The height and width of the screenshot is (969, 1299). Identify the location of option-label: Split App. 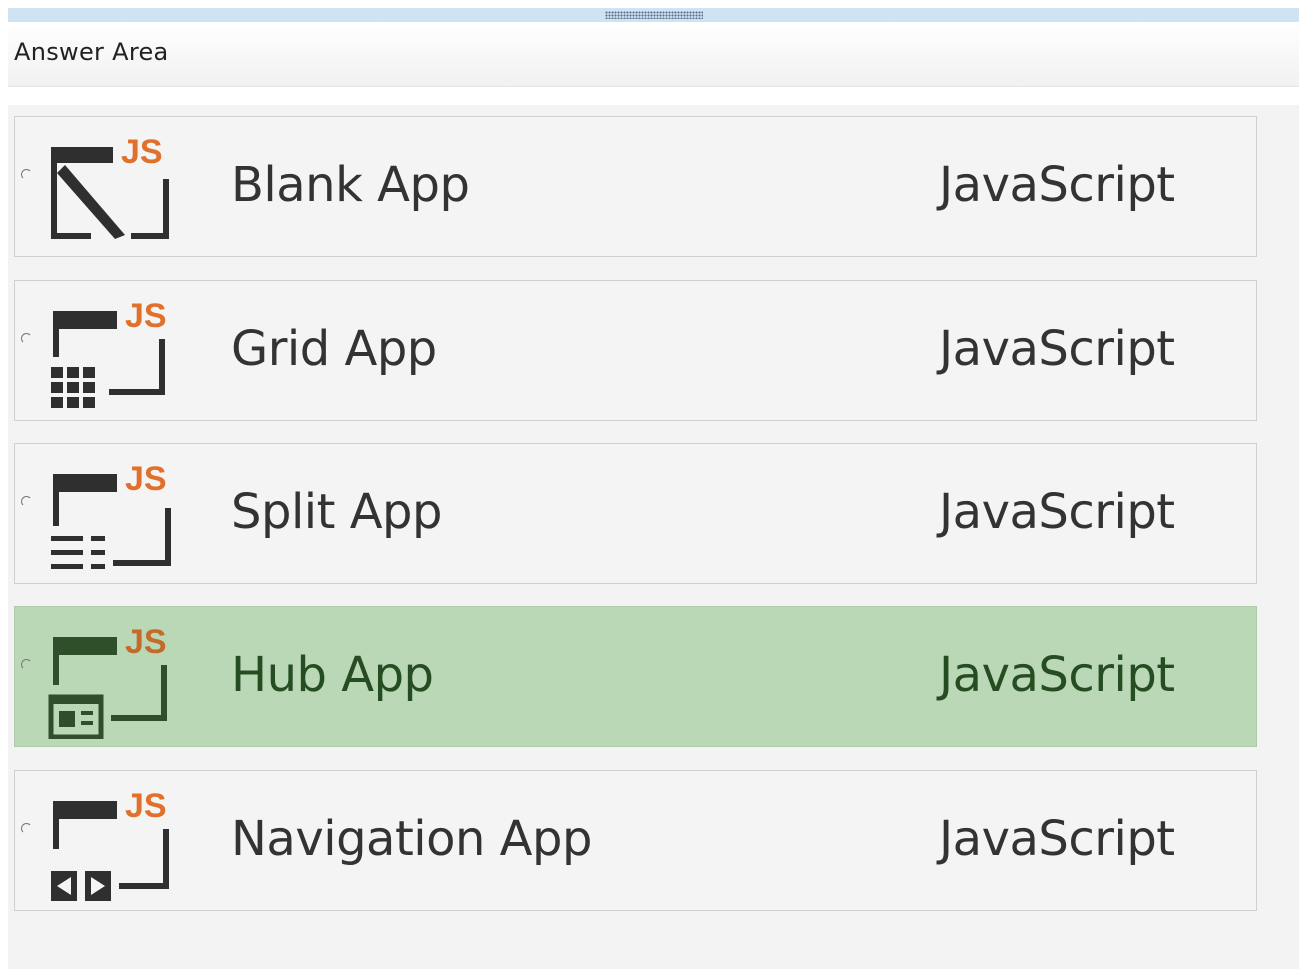
(336, 512).